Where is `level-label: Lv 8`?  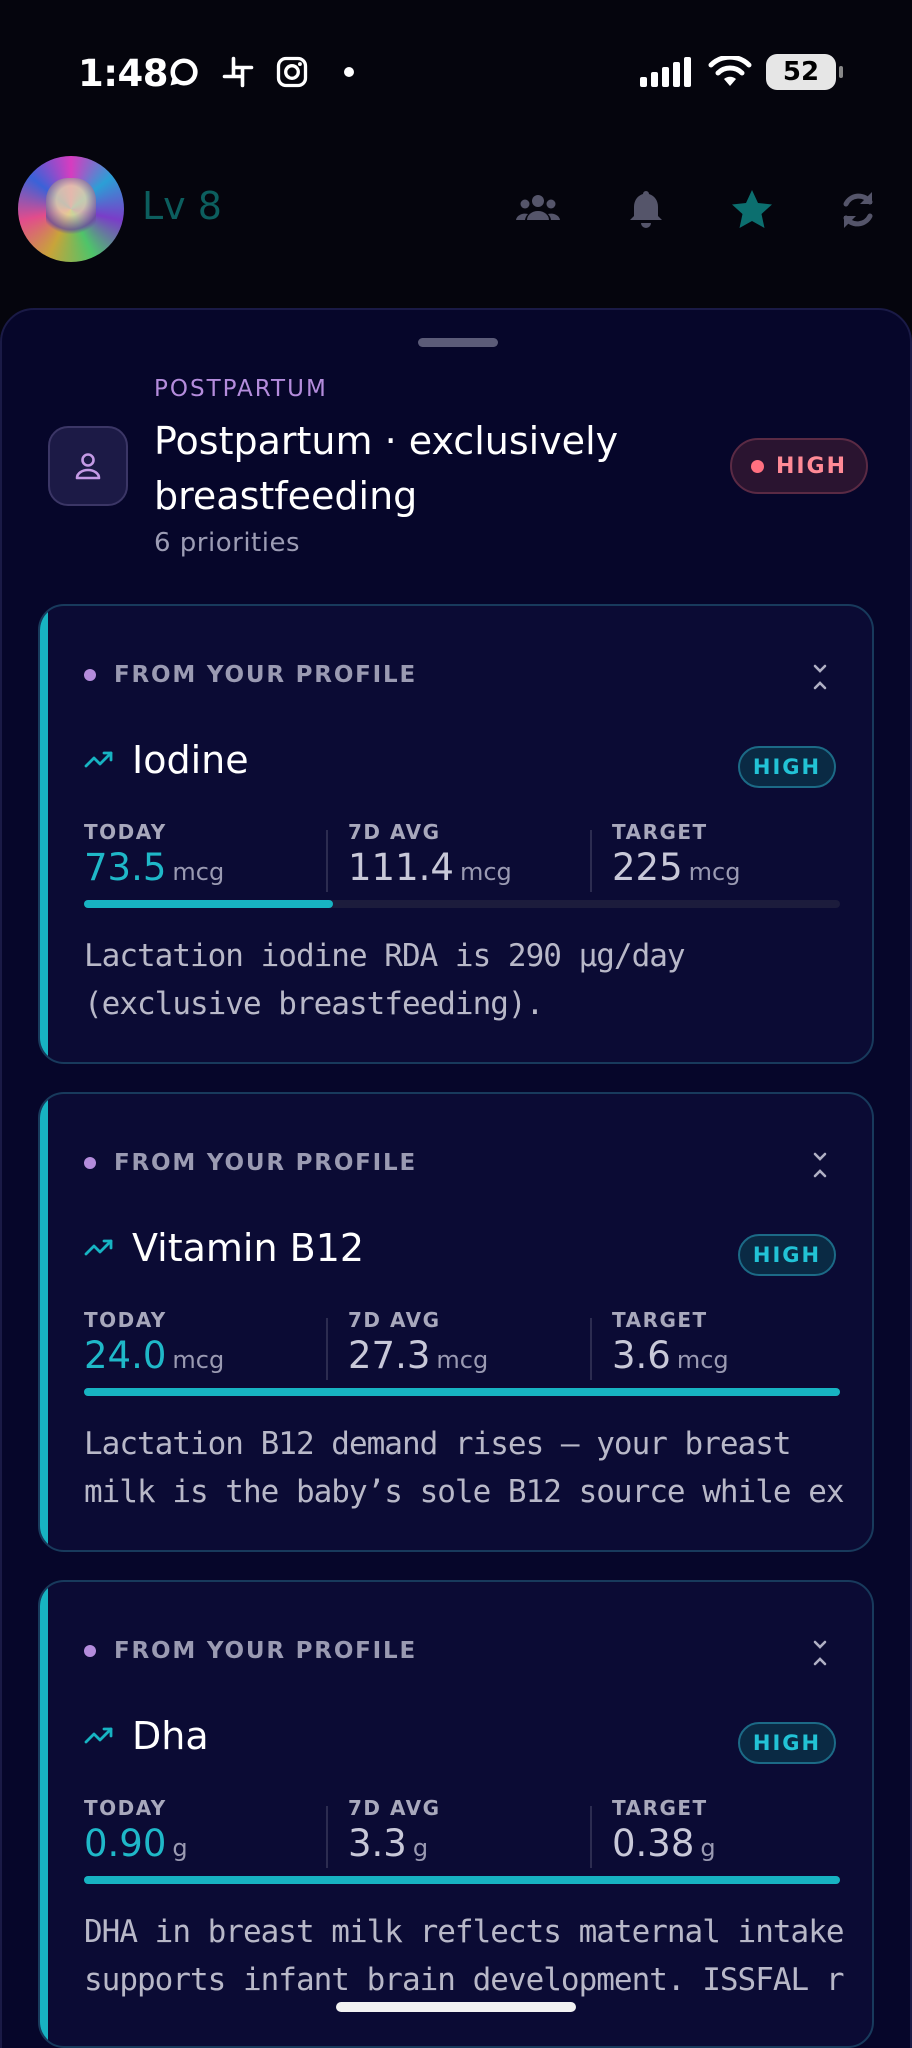
level-label: Lv 8 is located at coordinates (182, 206).